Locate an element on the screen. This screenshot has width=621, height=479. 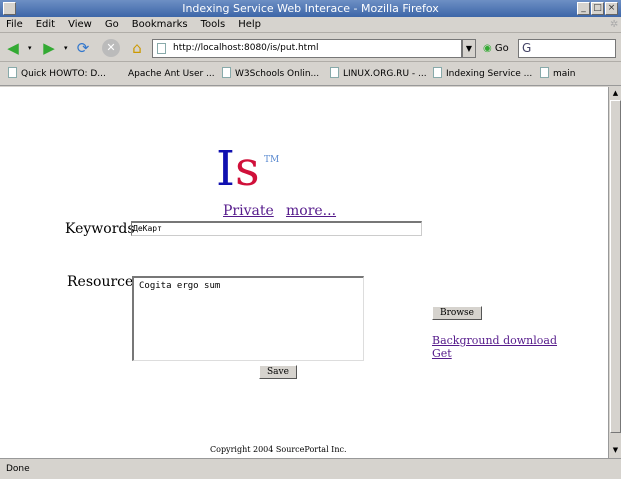
copyright: Copyright 2004 SourcePortal Inc. is located at coordinates (278, 449).